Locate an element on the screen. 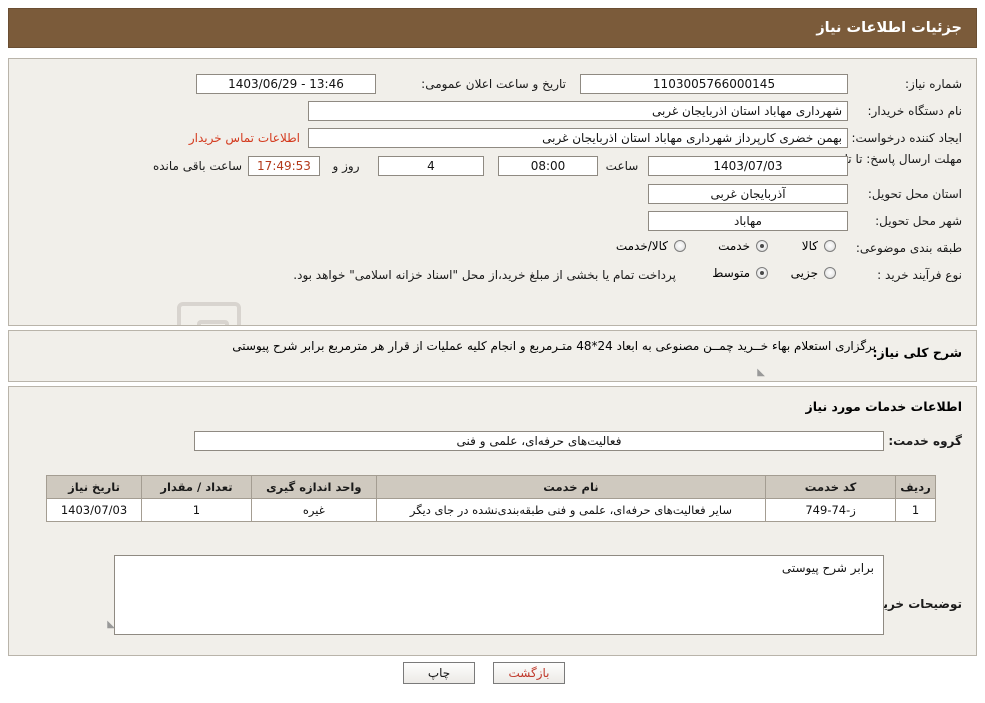 The width and height of the screenshot is (985, 703). td-code: ز-74-749 is located at coordinates (831, 510).